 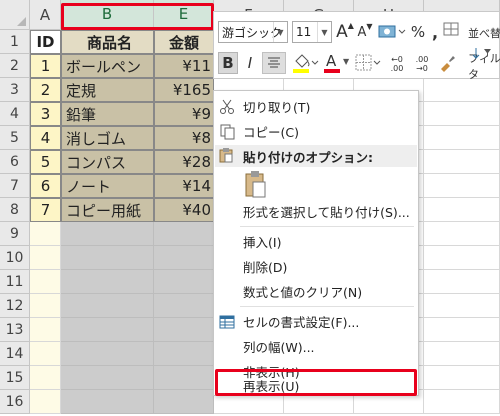 What do you see at coordinates (45, 42) in the screenshot?
I see `header-cell-id: ID` at bounding box center [45, 42].